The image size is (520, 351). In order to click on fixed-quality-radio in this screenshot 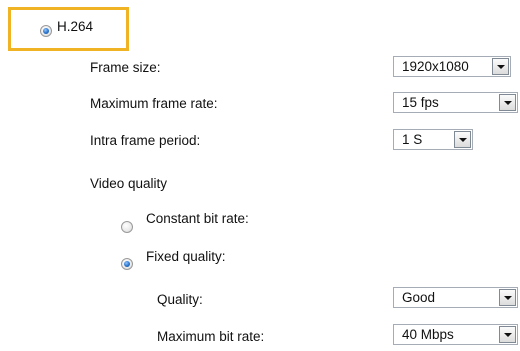, I will do `click(127, 264)`.